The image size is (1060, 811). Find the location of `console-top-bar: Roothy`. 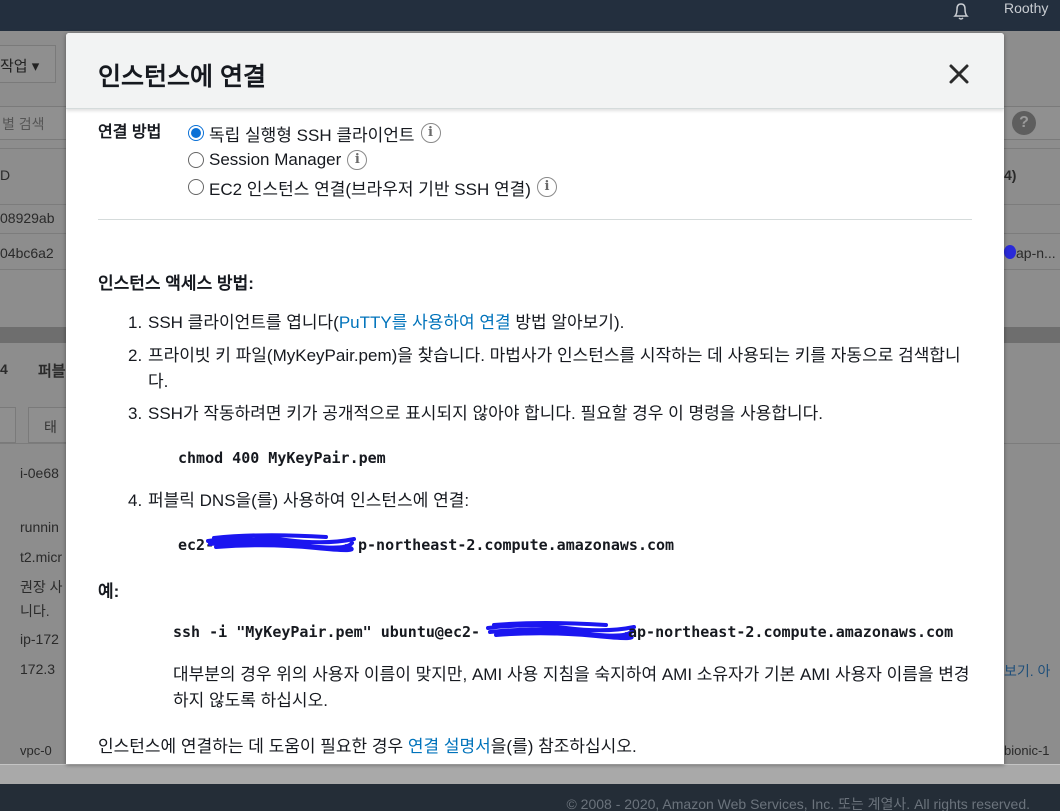

console-top-bar: Roothy is located at coordinates (530, 15).